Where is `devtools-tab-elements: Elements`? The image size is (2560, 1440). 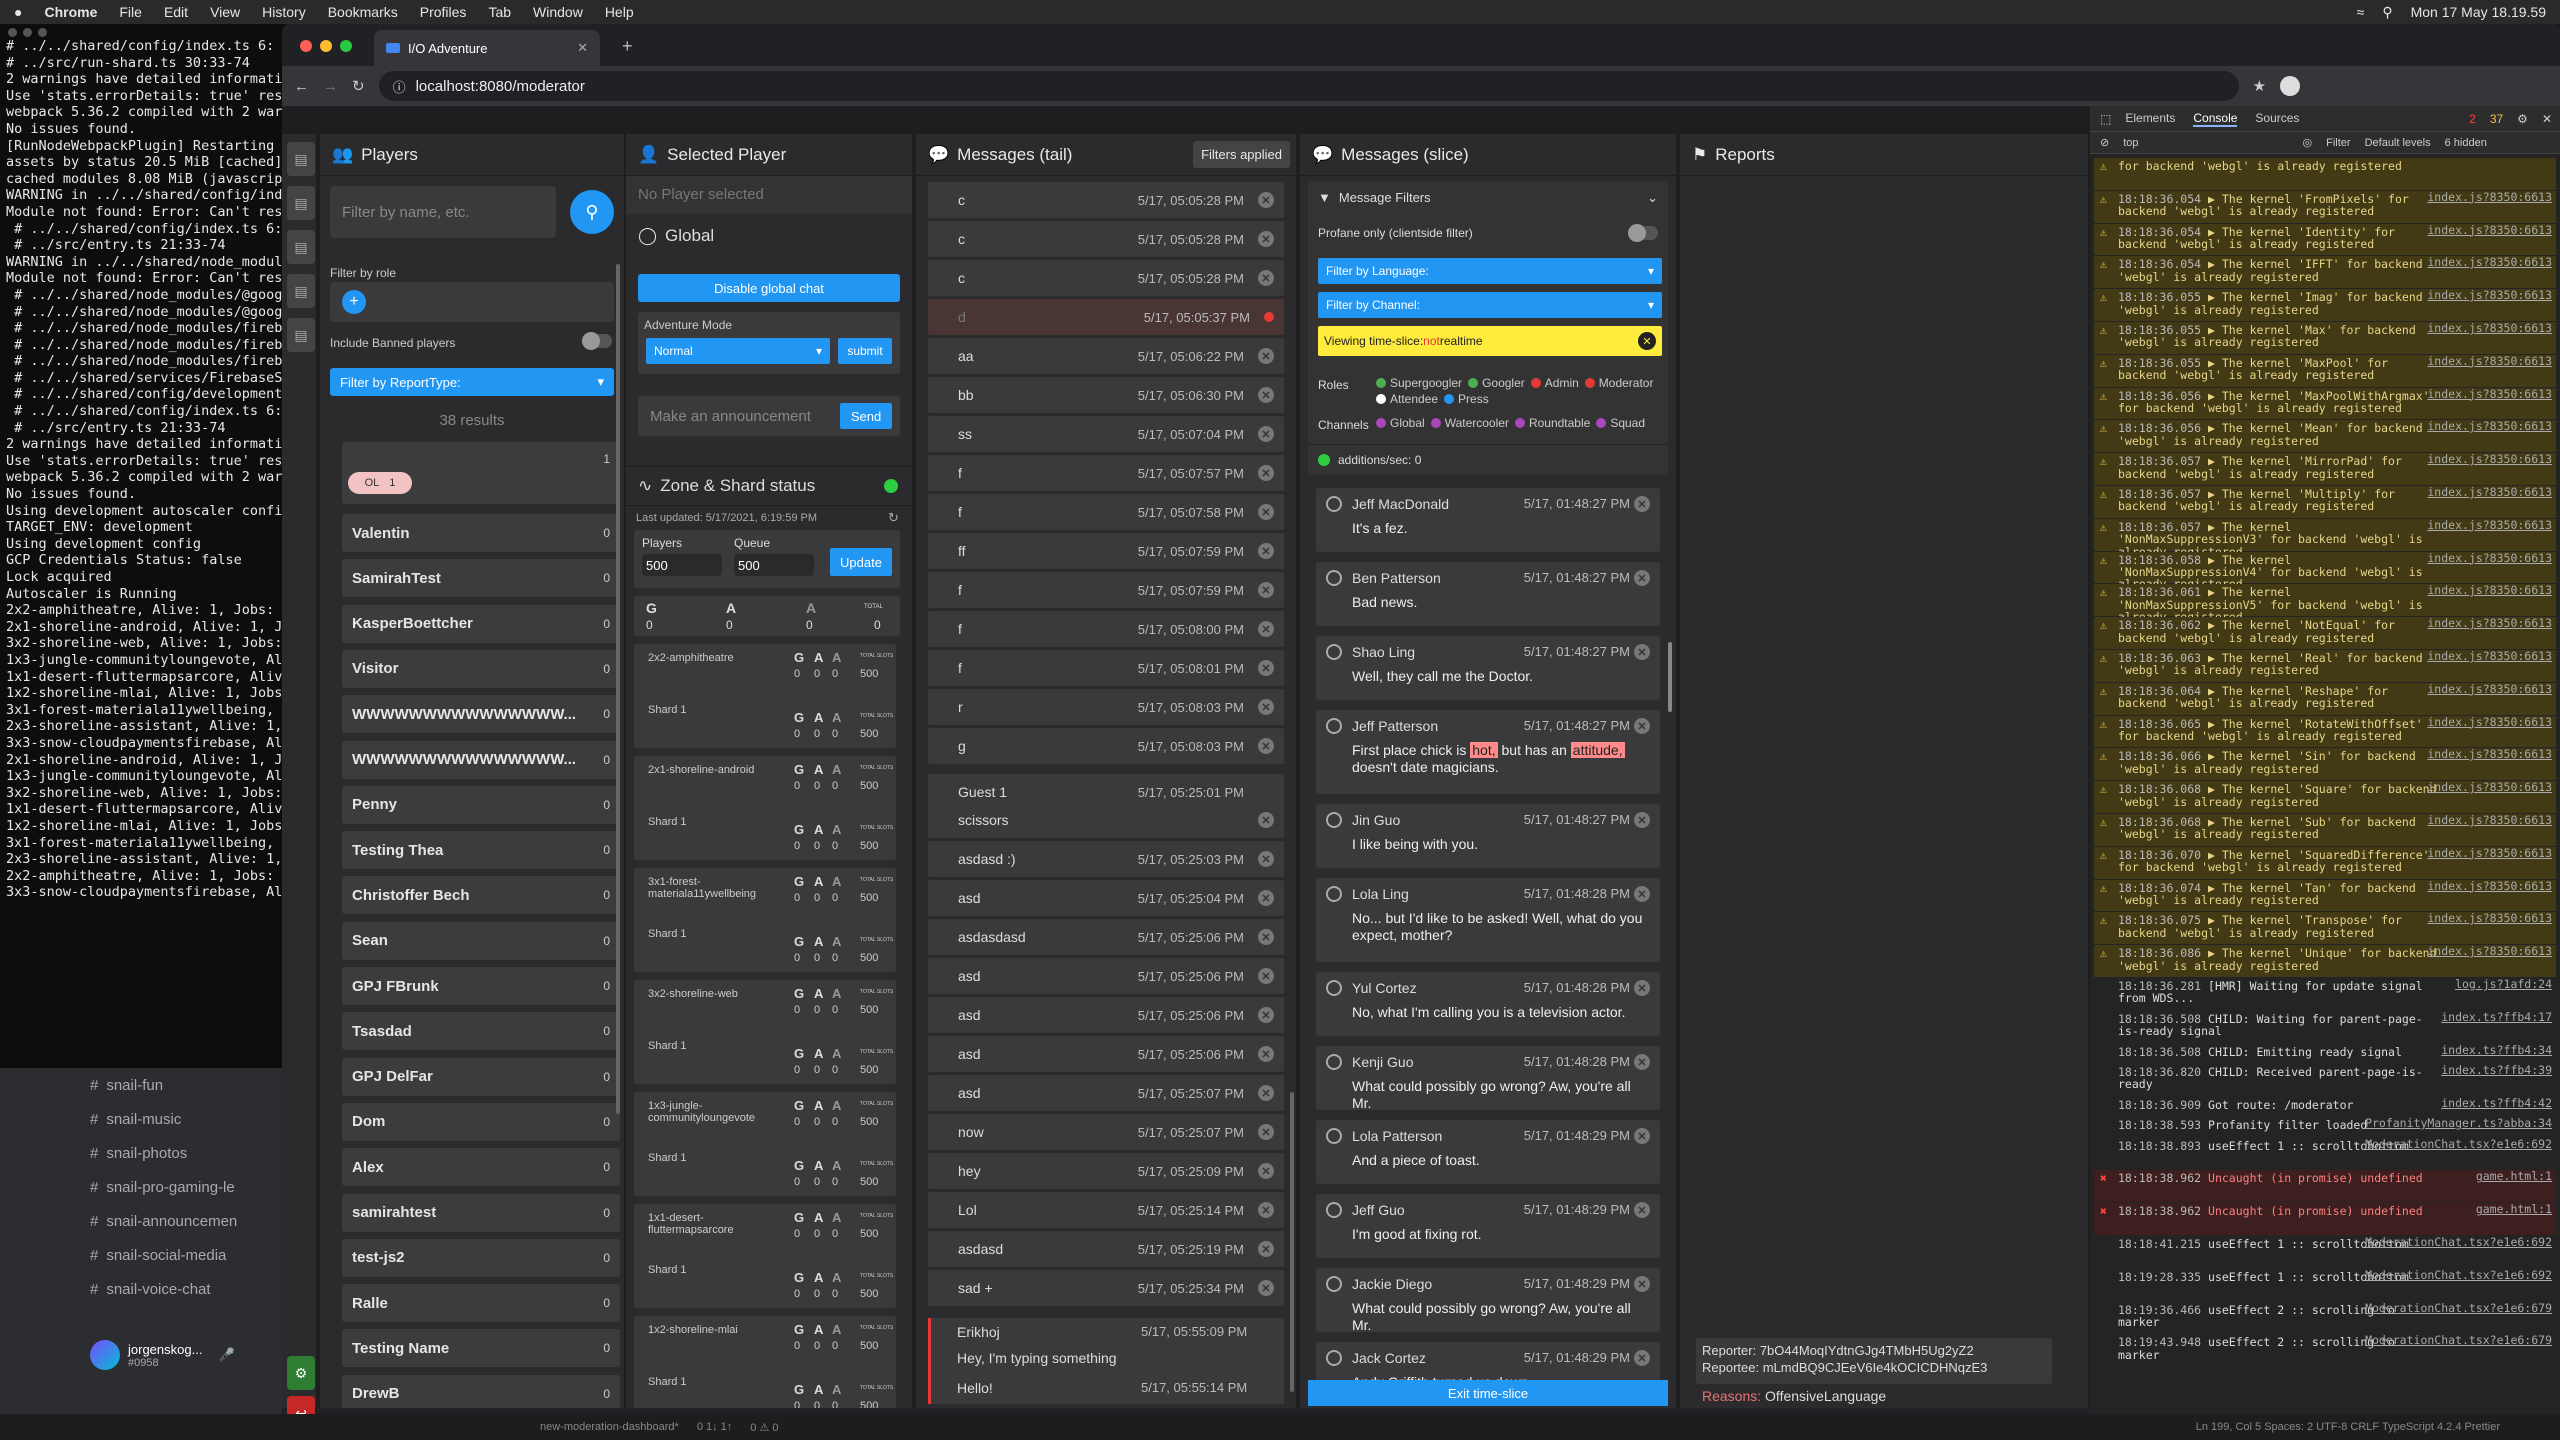 devtools-tab-elements: Elements is located at coordinates (2150, 119).